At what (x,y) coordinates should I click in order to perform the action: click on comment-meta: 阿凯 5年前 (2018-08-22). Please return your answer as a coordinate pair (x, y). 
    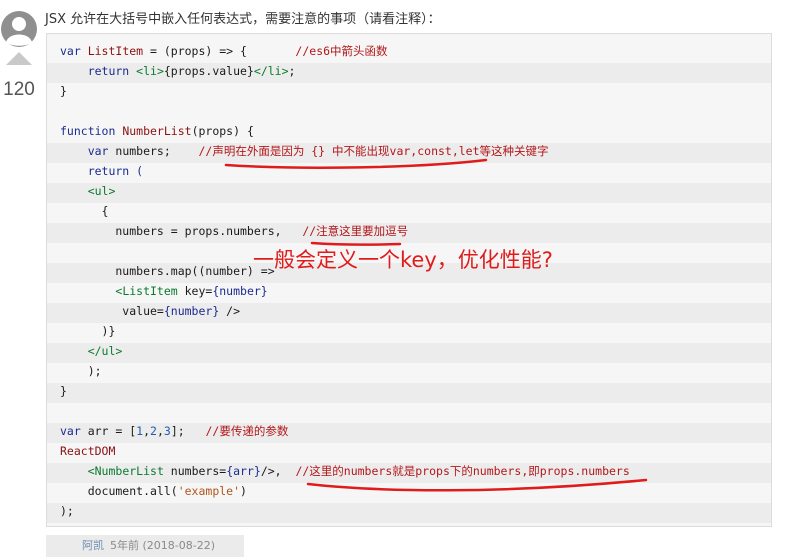
    Looking at the image, I should click on (145, 546).